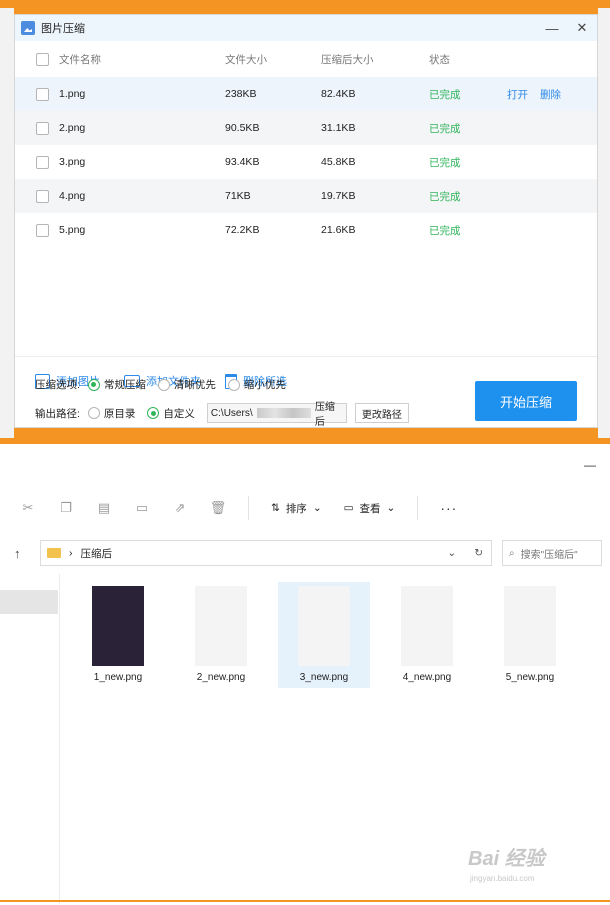 The height and width of the screenshot is (905, 610). I want to click on table-row: 2.png 90.5KB 31.1KB 已完成, so click(306, 128).